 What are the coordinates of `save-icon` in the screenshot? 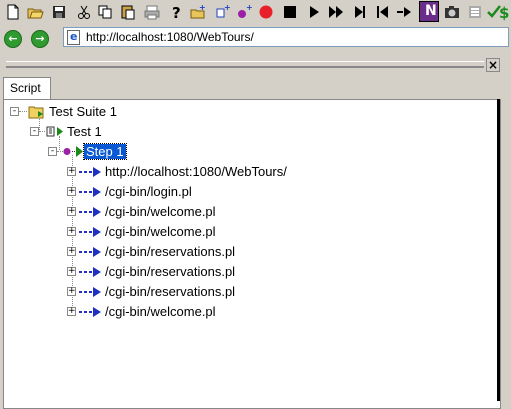 It's located at (59, 12).